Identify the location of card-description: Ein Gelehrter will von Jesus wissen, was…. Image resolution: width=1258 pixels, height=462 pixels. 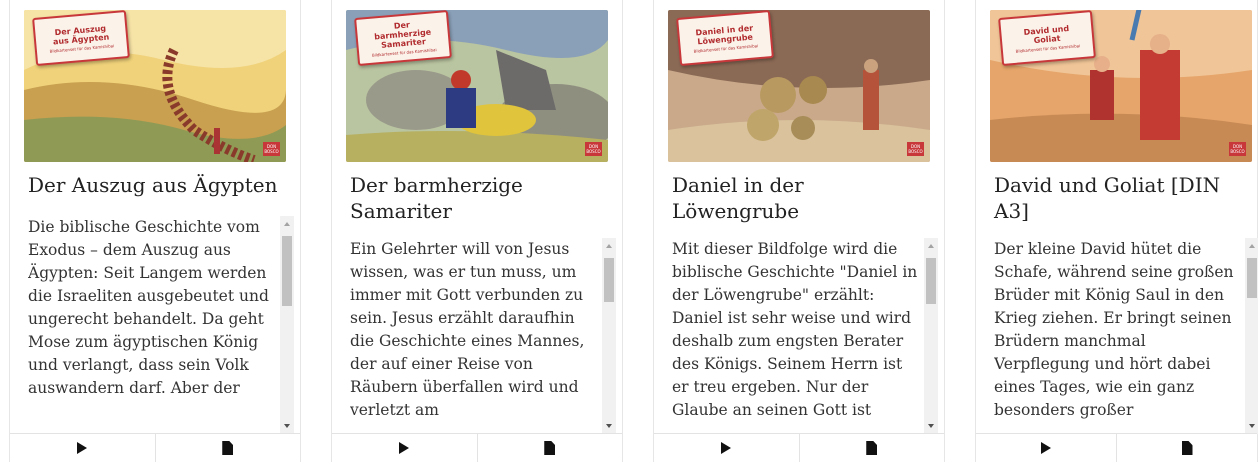
(467, 329).